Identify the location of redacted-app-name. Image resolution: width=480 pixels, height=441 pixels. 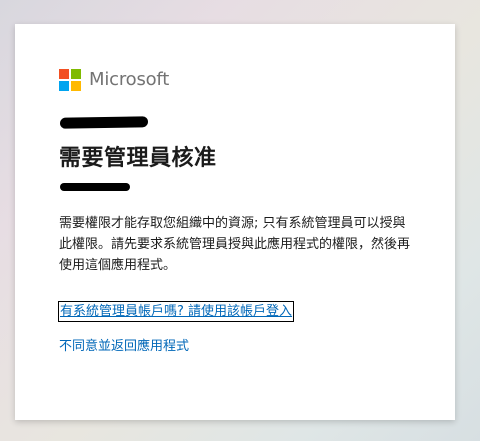
(95, 187).